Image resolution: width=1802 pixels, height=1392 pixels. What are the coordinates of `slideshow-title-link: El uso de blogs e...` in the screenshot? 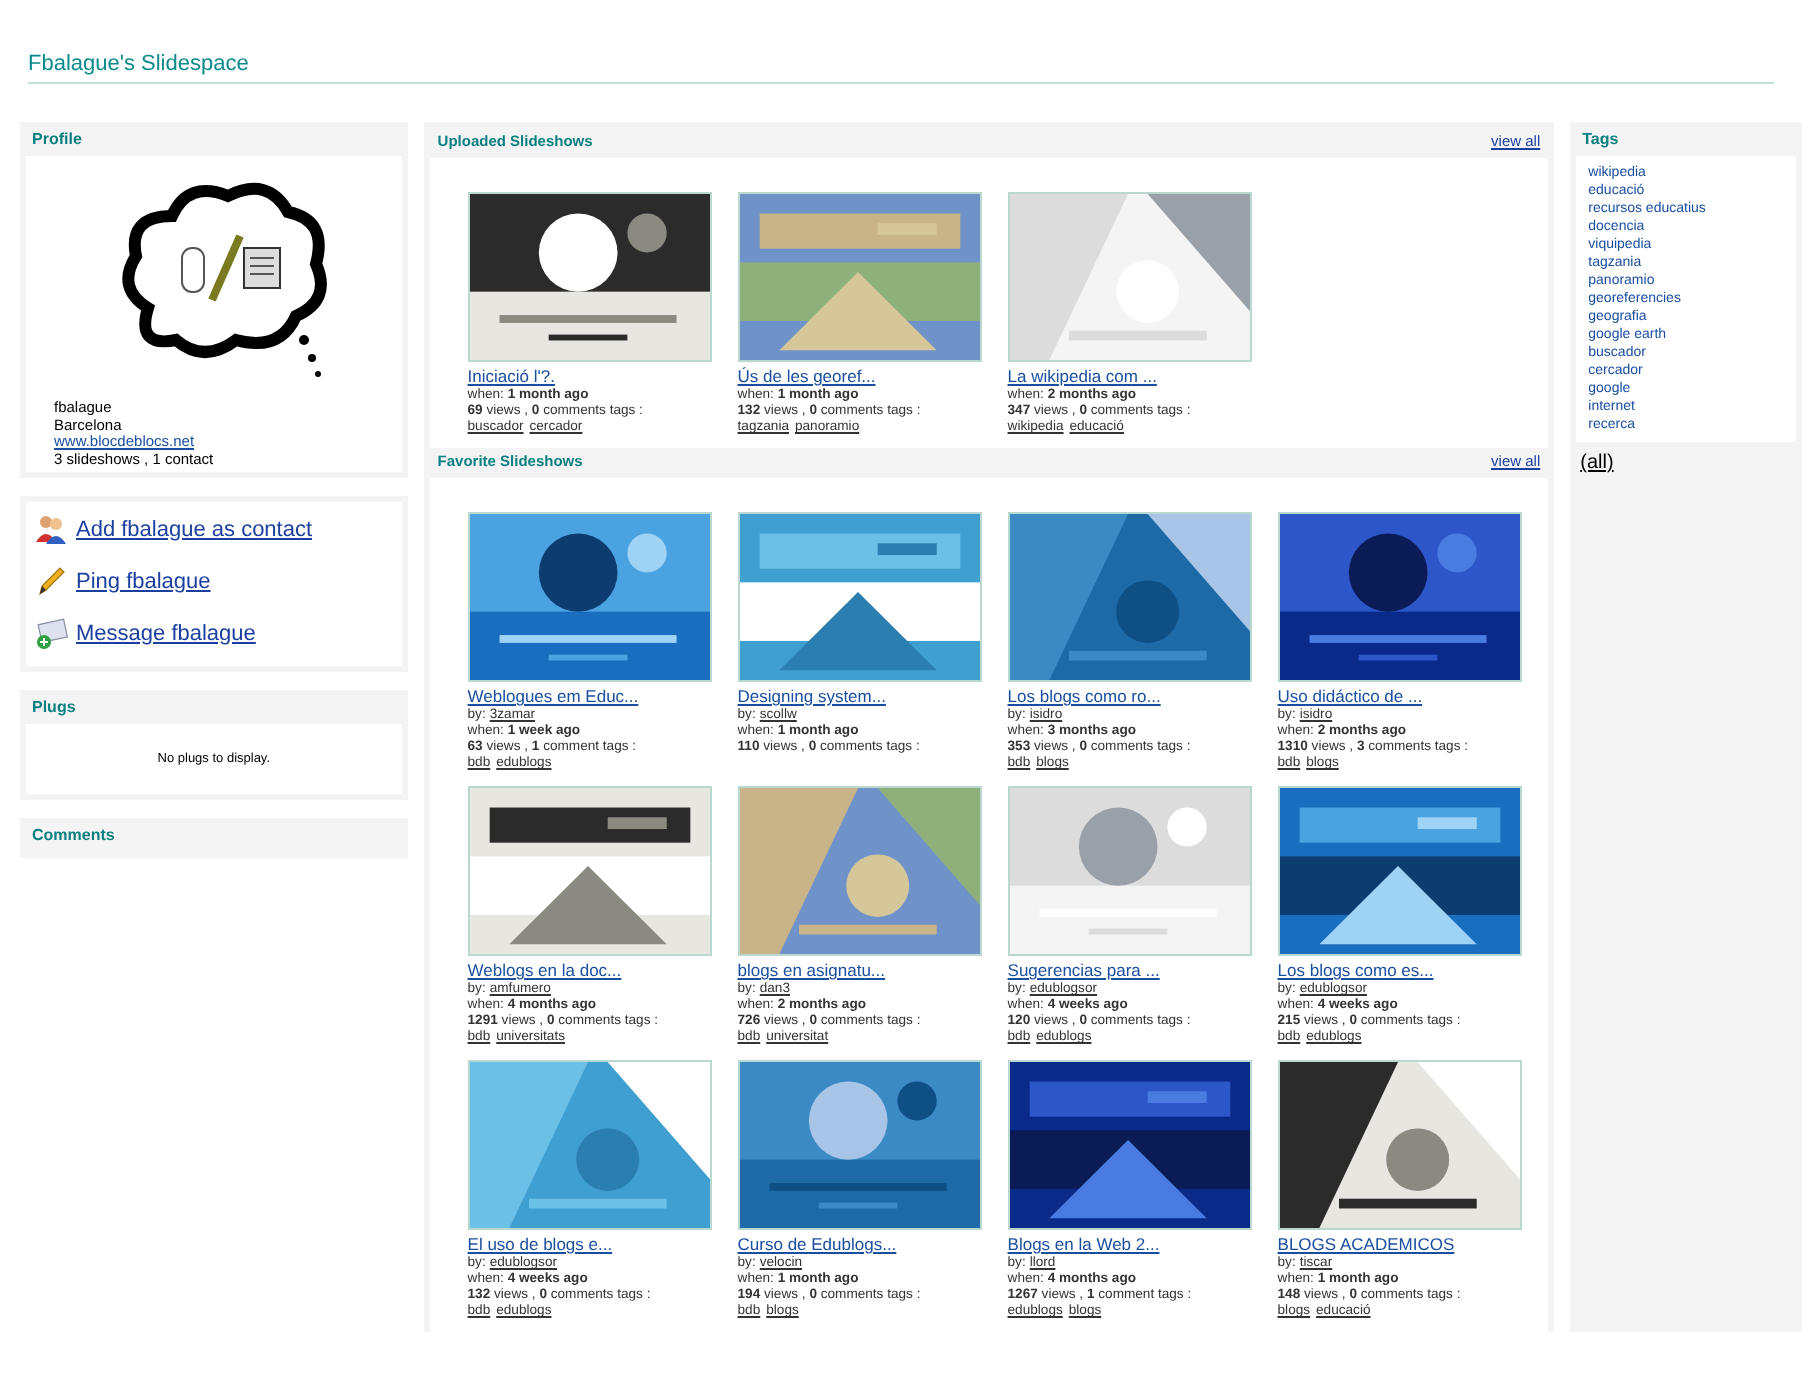 It's located at (589, 1244).